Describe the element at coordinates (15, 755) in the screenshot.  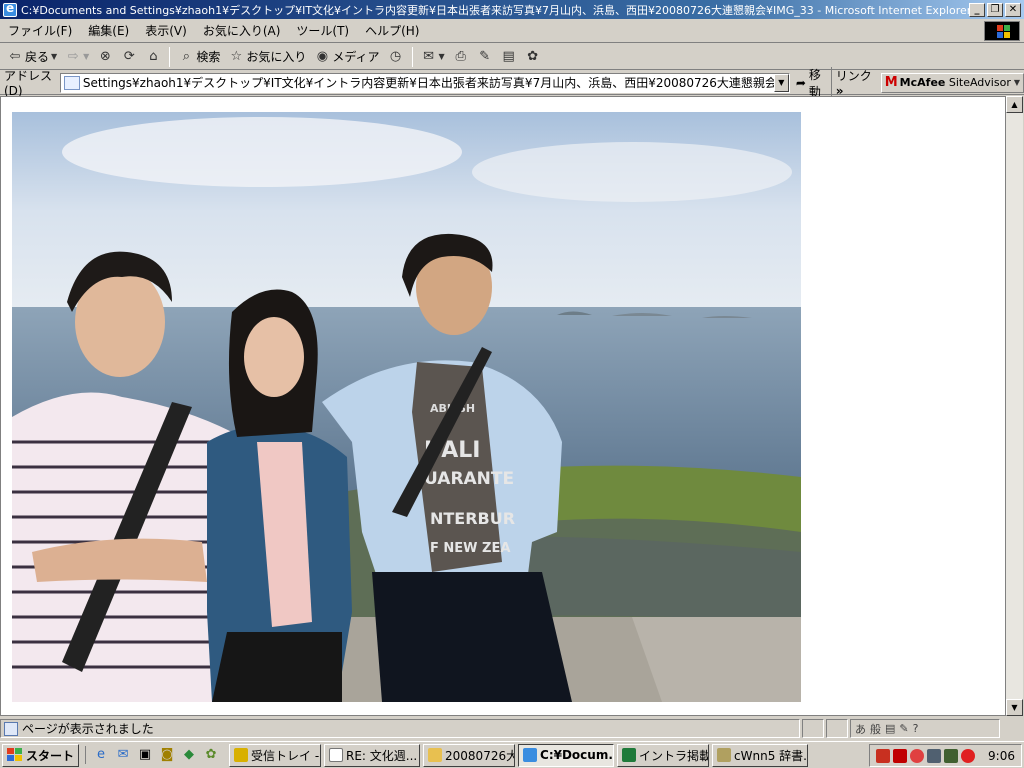
I see `windows-flag-icon` at that location.